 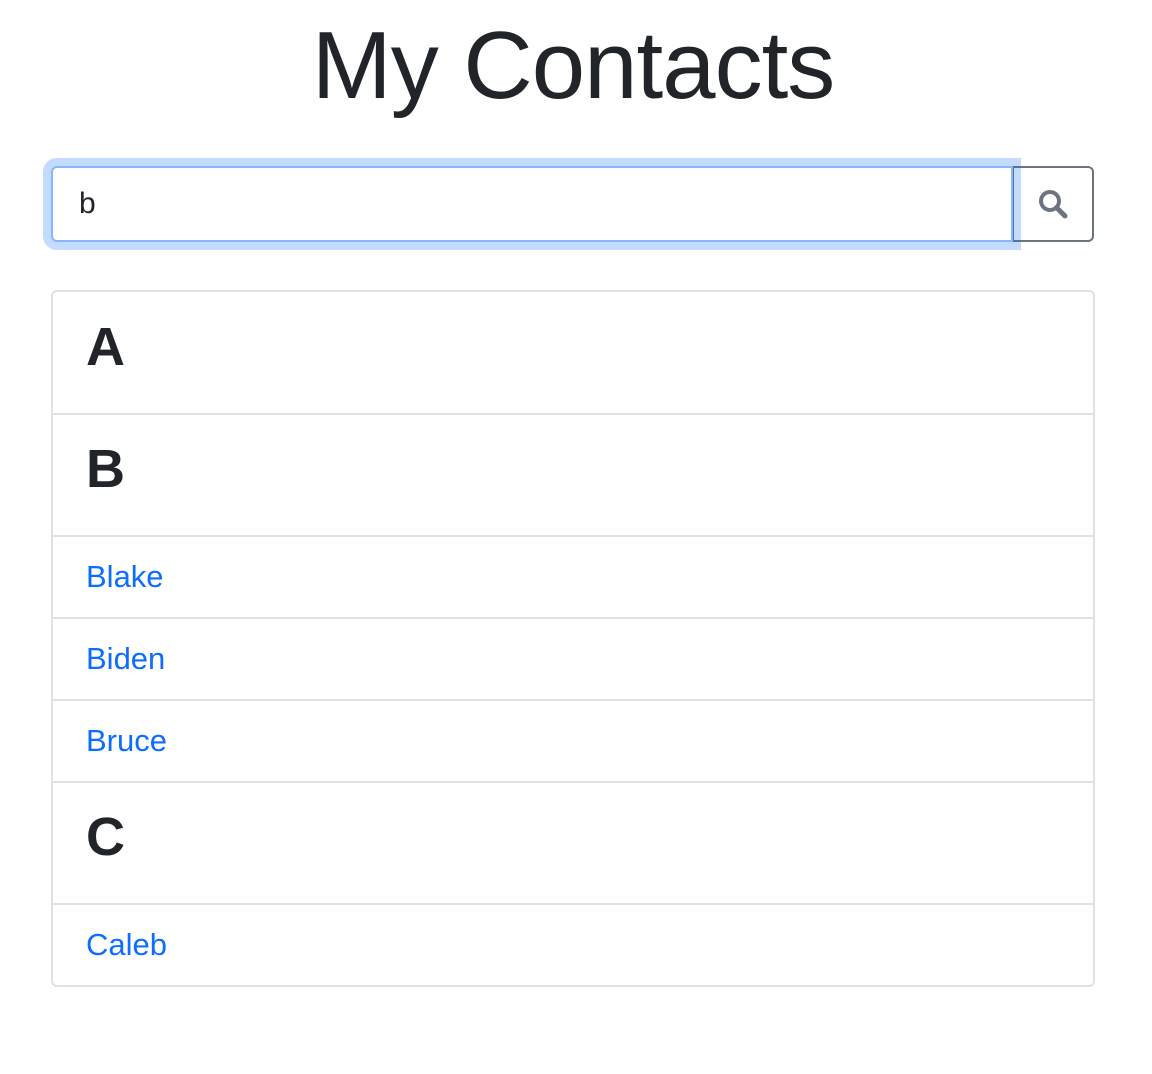 I want to click on section-header-b: B, so click(x=573, y=474).